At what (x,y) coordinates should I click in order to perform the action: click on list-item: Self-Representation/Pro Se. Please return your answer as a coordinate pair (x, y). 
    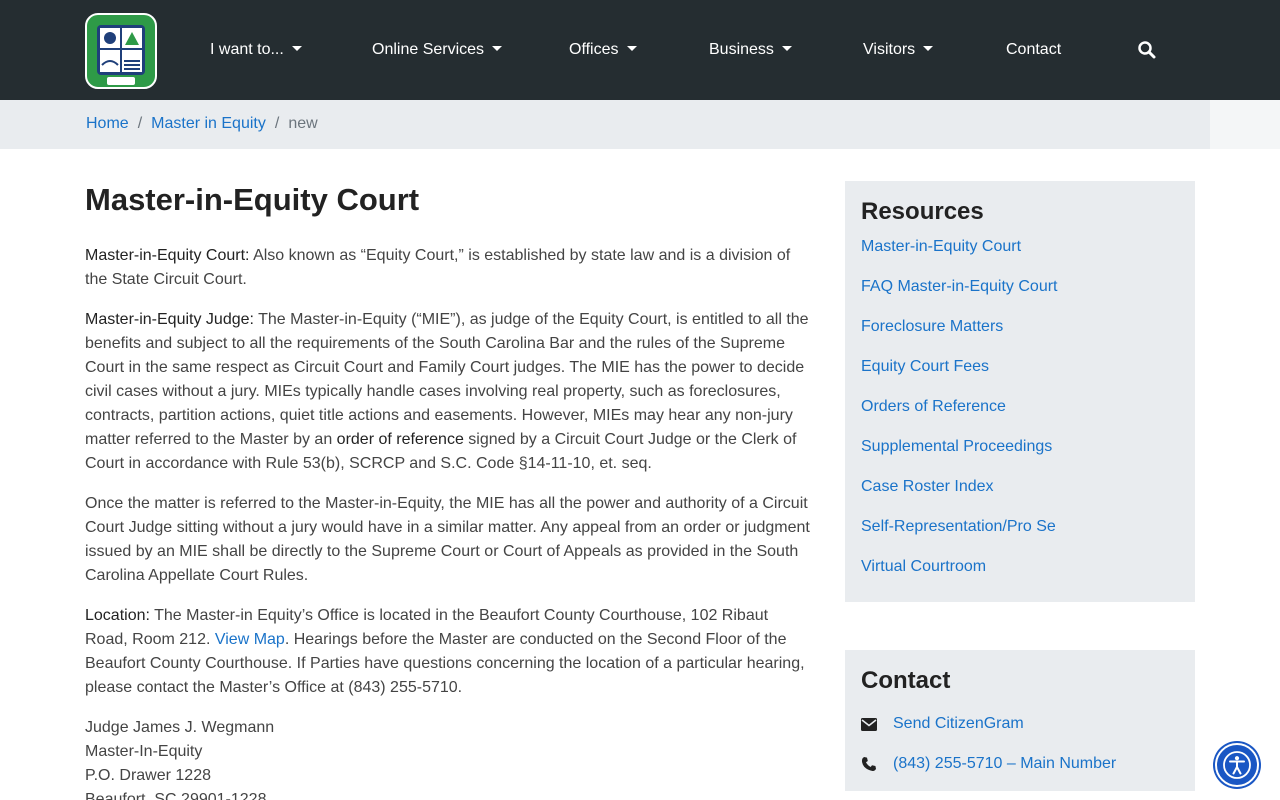
    Looking at the image, I should click on (1020, 535).